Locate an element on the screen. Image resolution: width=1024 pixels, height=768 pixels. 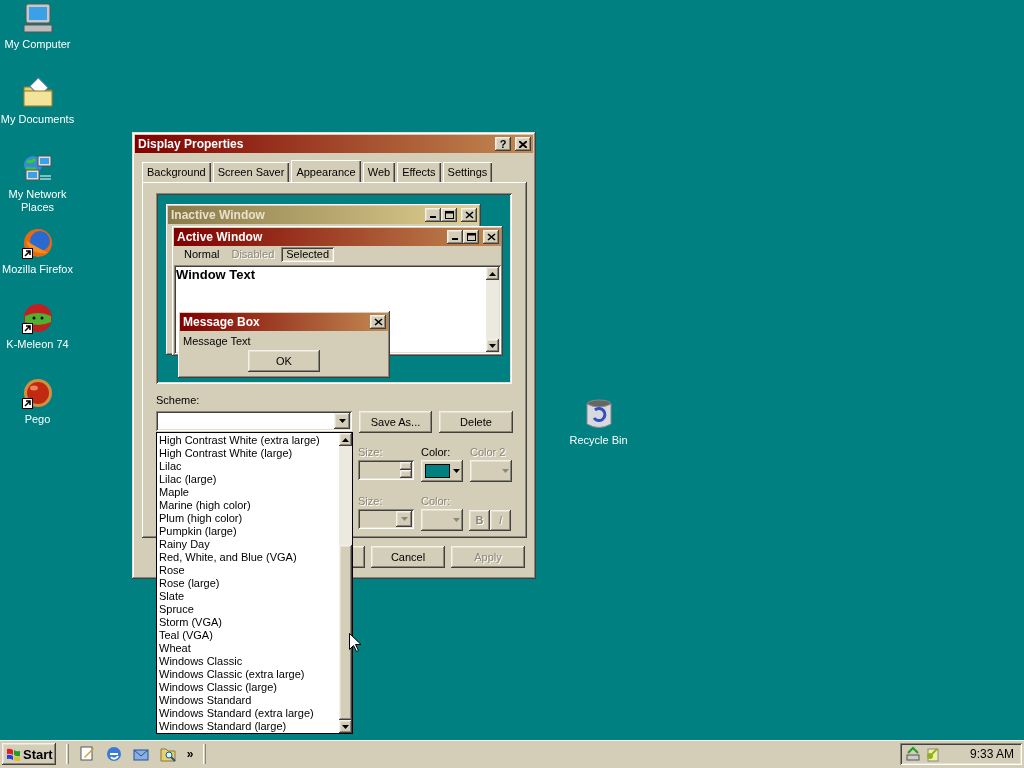
list-option: Maple is located at coordinates (248, 492).